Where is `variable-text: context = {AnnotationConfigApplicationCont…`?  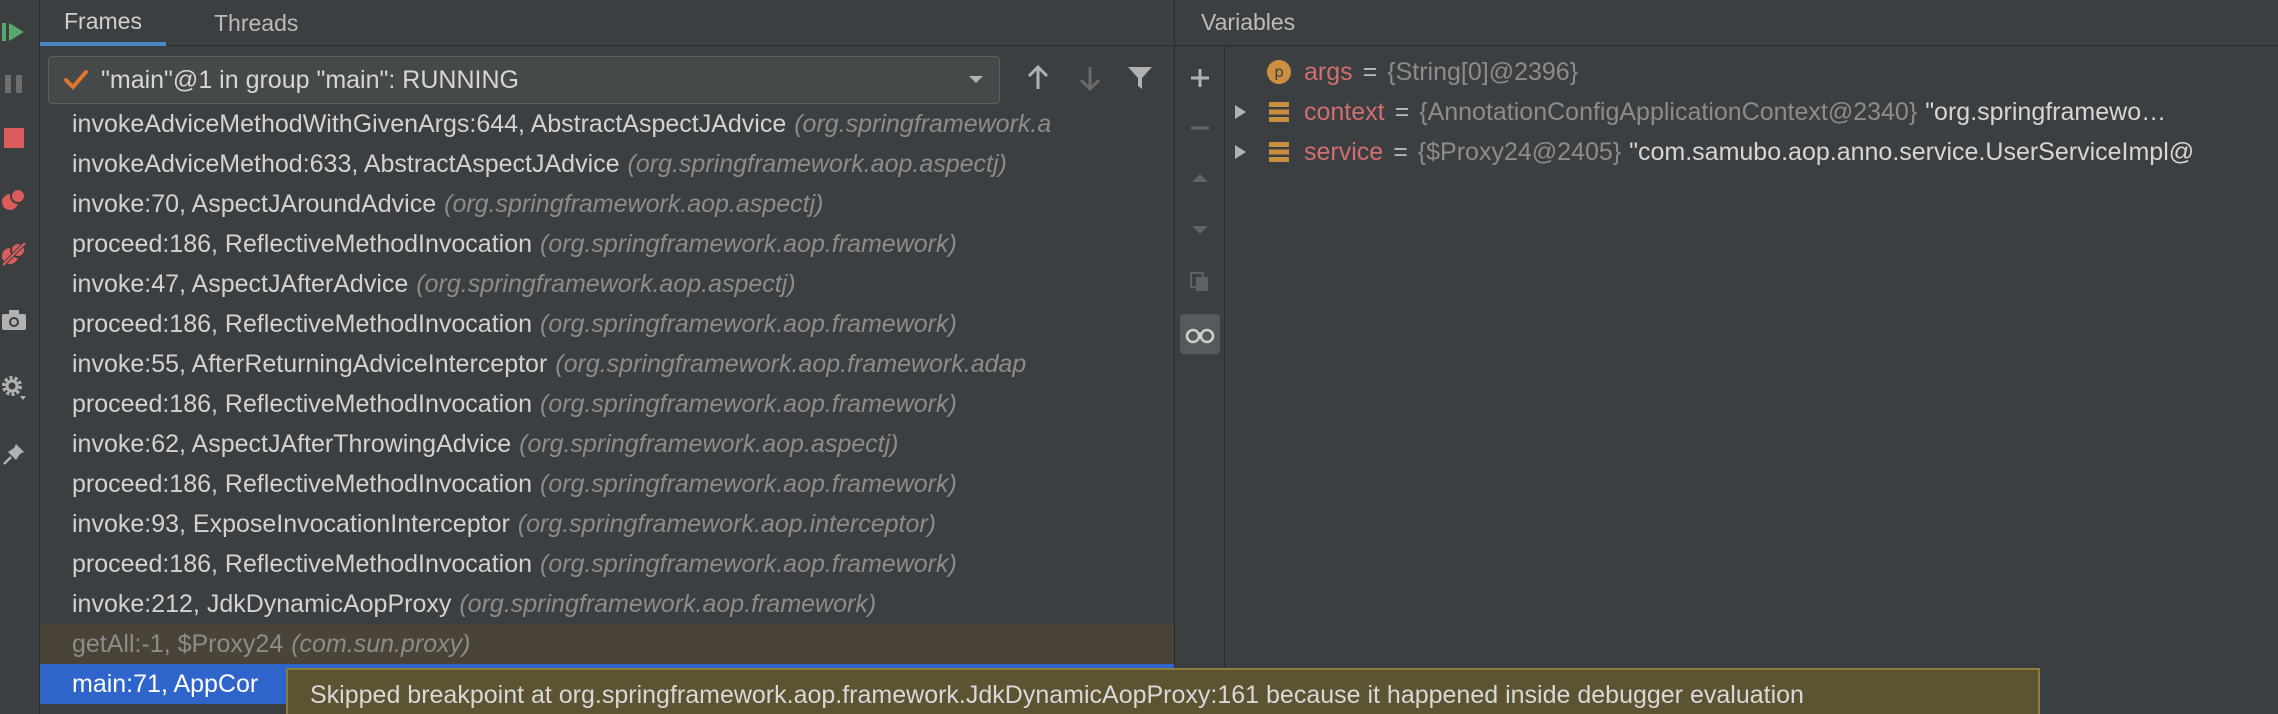
variable-text: context = {AnnotationConfigApplicationCont… is located at coordinates (1735, 112).